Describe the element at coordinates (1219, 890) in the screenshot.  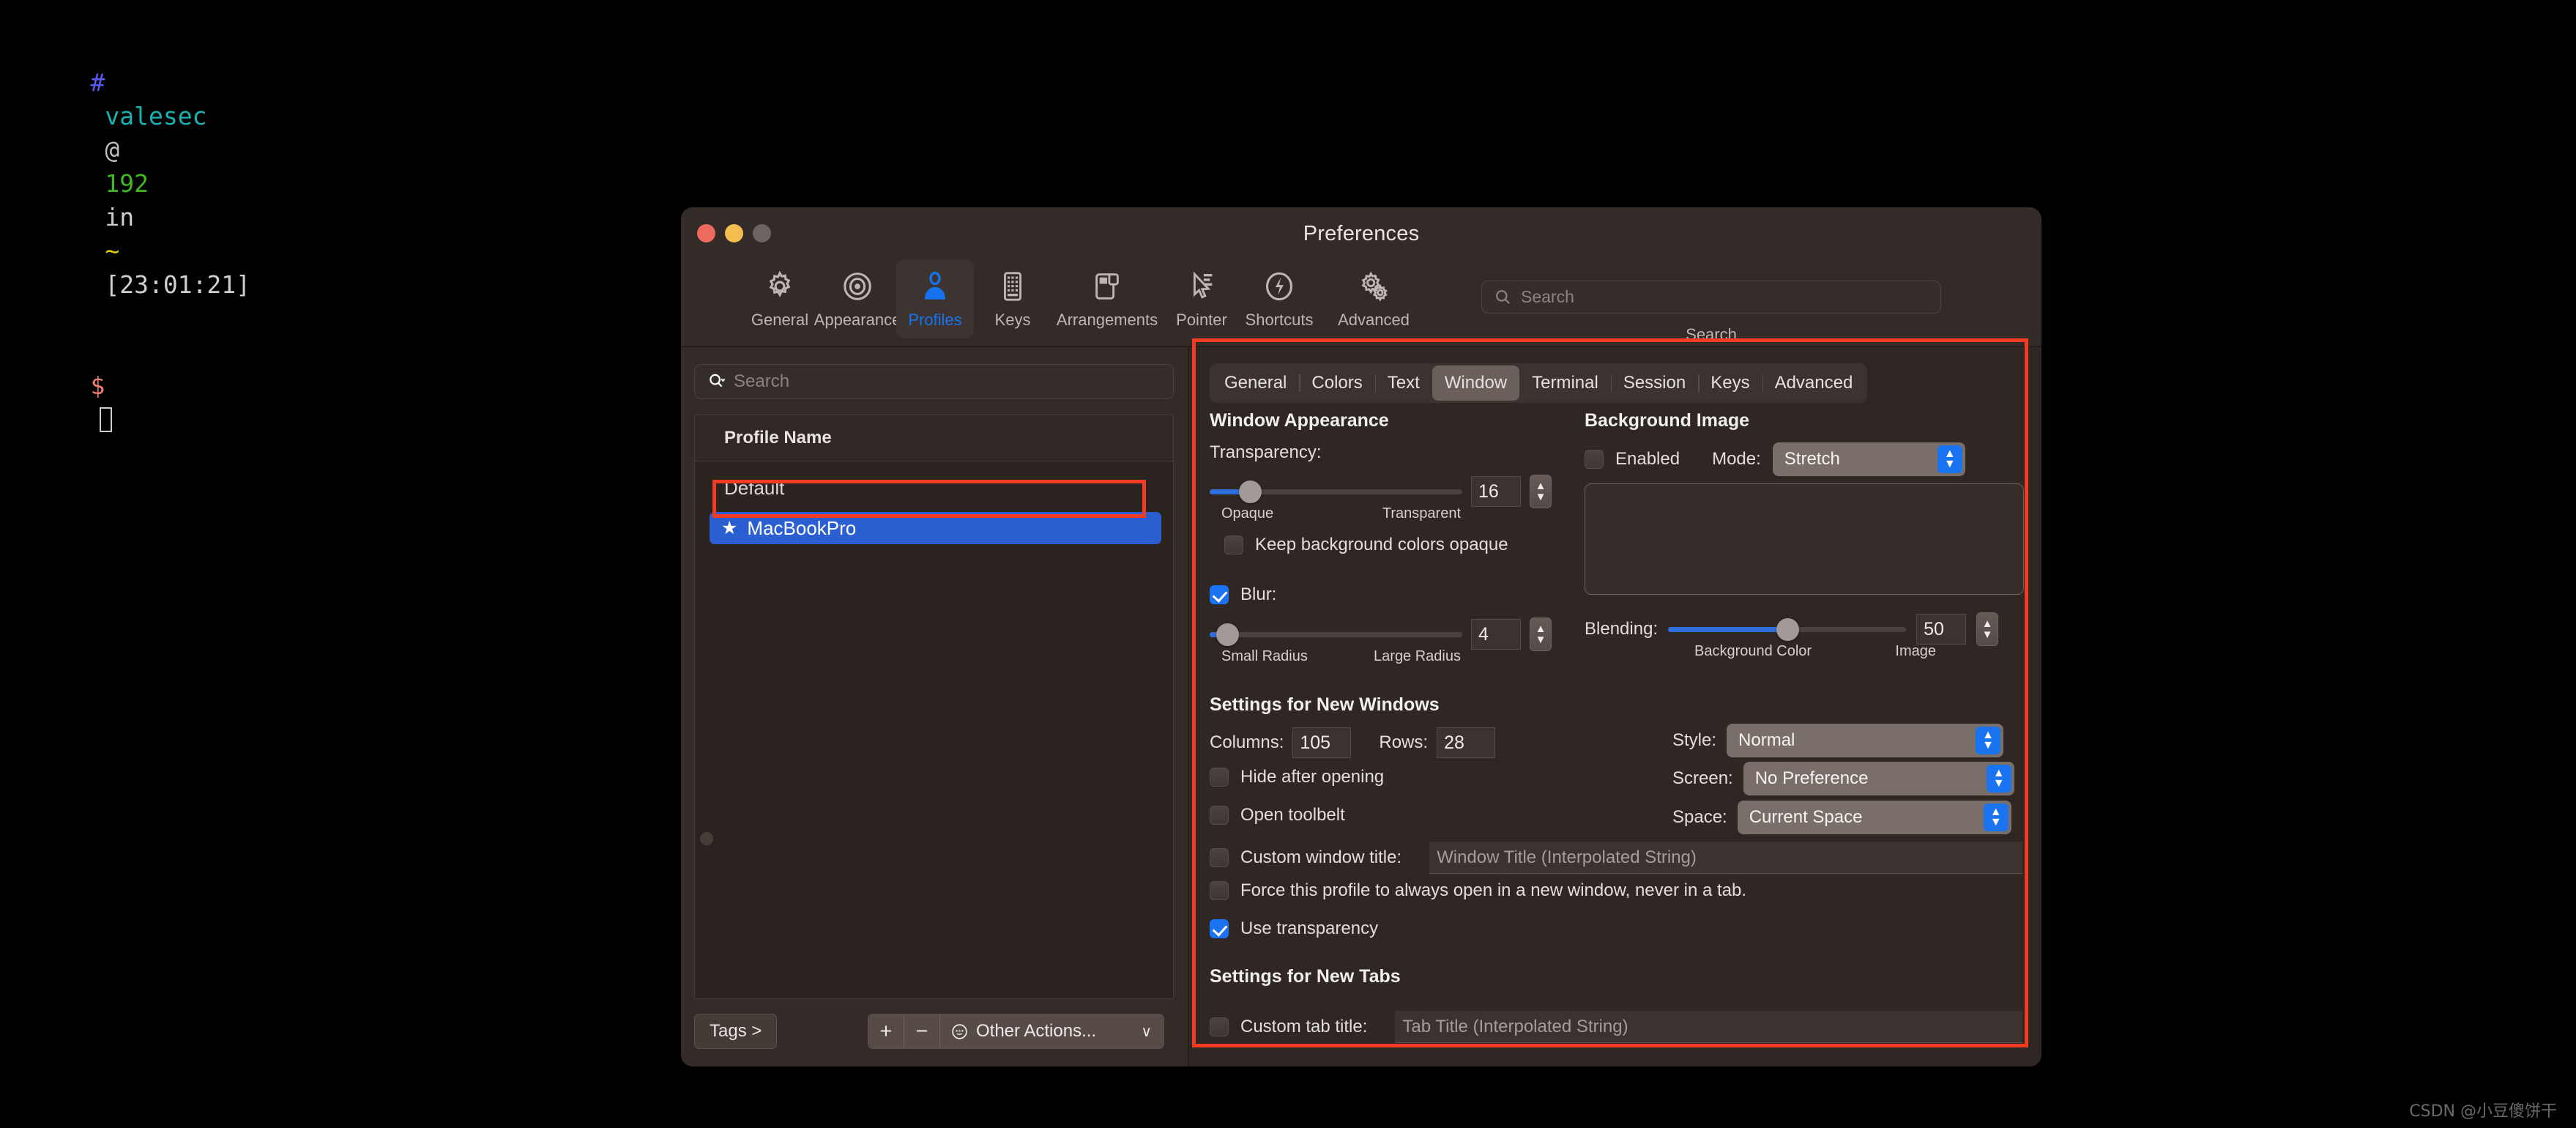
I see `force-new-window-checkbox` at that location.